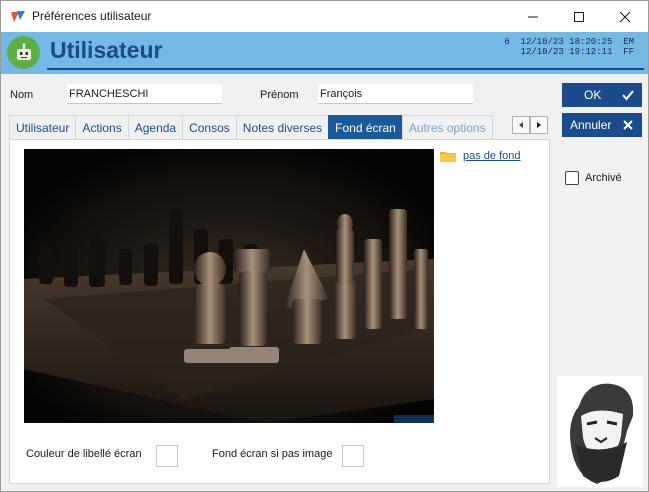 The width and height of the screenshot is (649, 492). I want to click on avatar, so click(600, 431).